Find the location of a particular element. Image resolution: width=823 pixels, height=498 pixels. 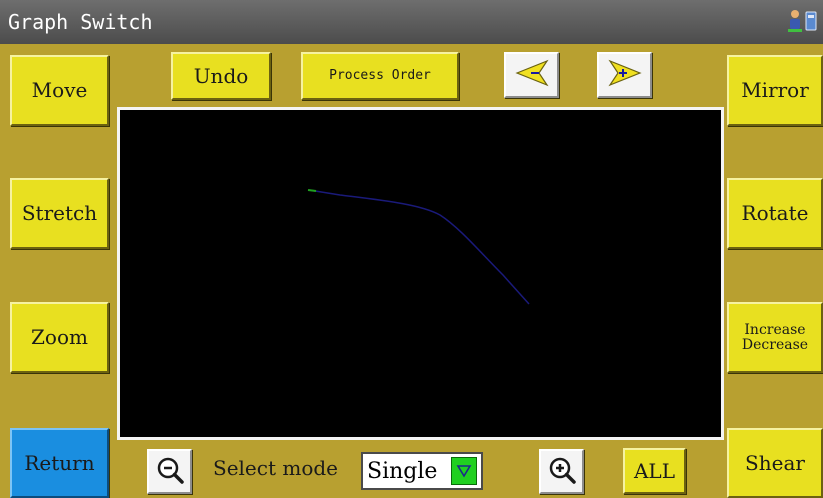

return-label: Return is located at coordinates (59, 462).